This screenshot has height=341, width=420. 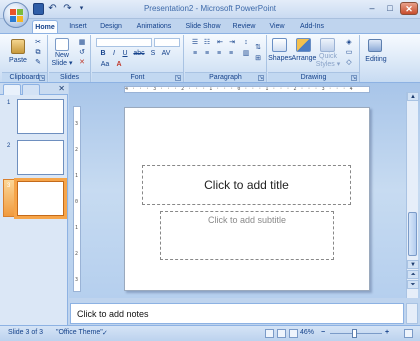 I want to click on office-logo-icon, so click(x=16, y=15).